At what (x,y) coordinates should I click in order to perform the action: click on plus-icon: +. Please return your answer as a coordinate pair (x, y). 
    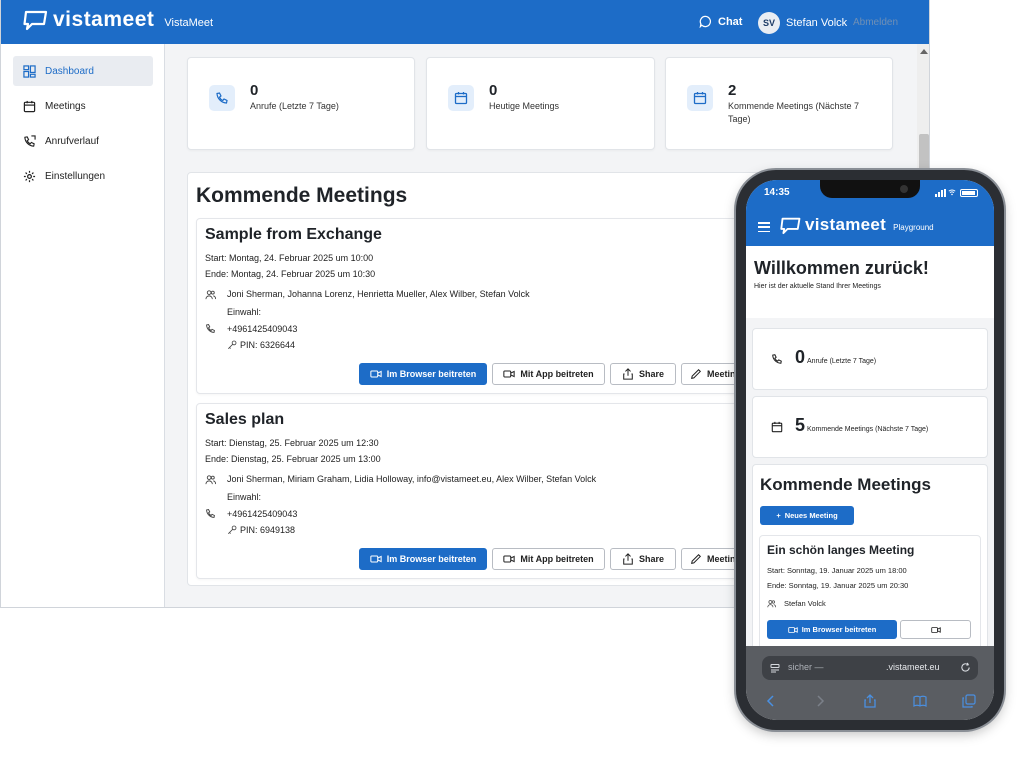
    Looking at the image, I should click on (778, 515).